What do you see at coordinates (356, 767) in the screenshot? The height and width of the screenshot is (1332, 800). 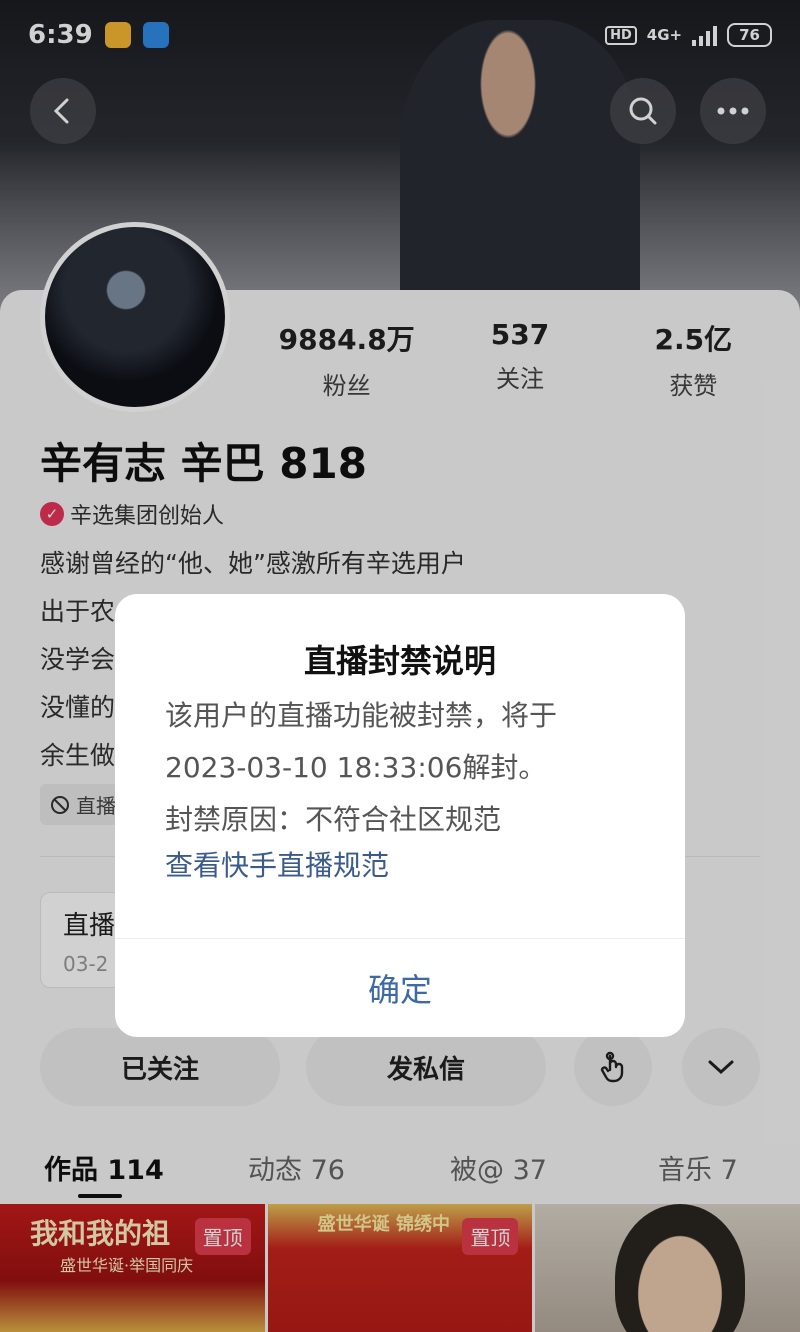 I see `dialog-line: 2023-03-10 18:33:06解封。` at bounding box center [356, 767].